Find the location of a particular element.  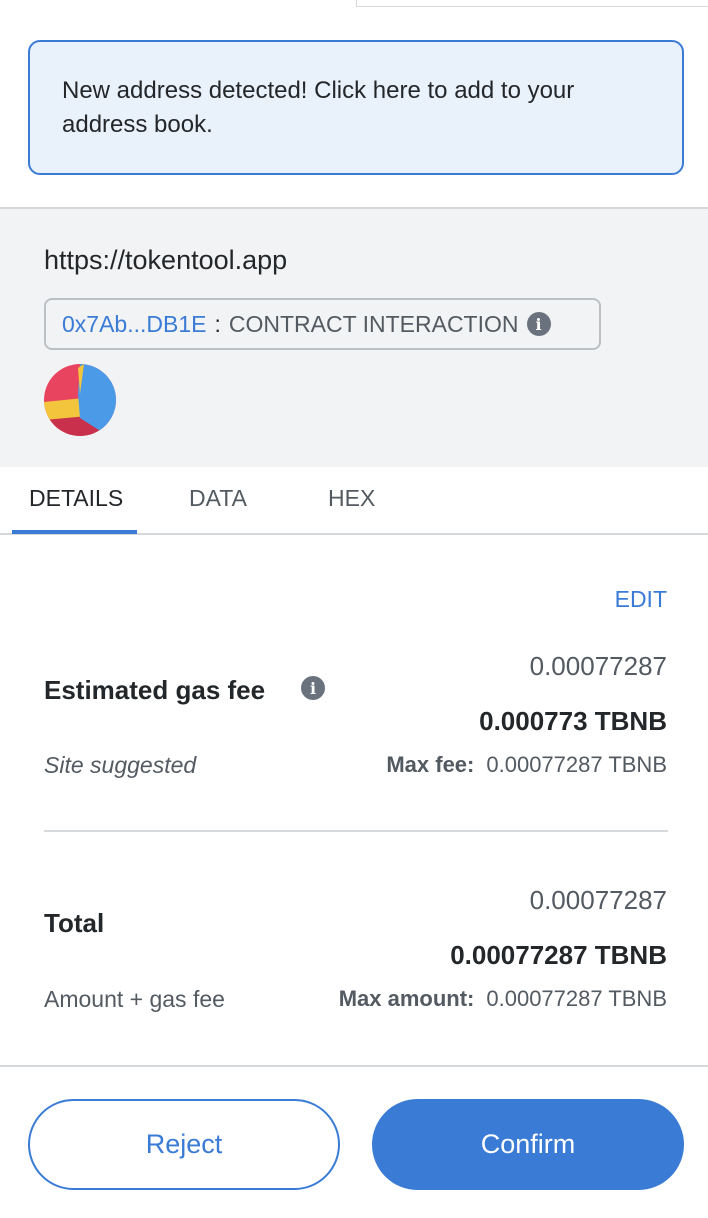

tab-bar: DETAILS DATA HEX is located at coordinates (354, 501).